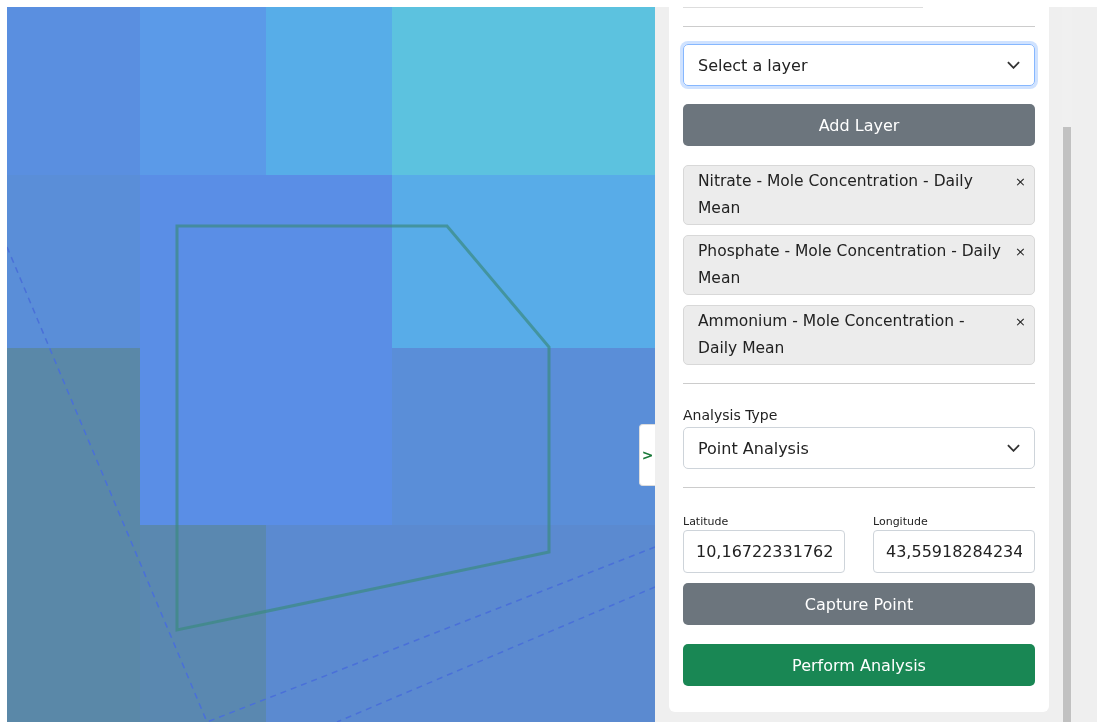 This screenshot has height=722, width=1097. I want to click on perform-analysis-button: Perform Analysis, so click(859, 665).